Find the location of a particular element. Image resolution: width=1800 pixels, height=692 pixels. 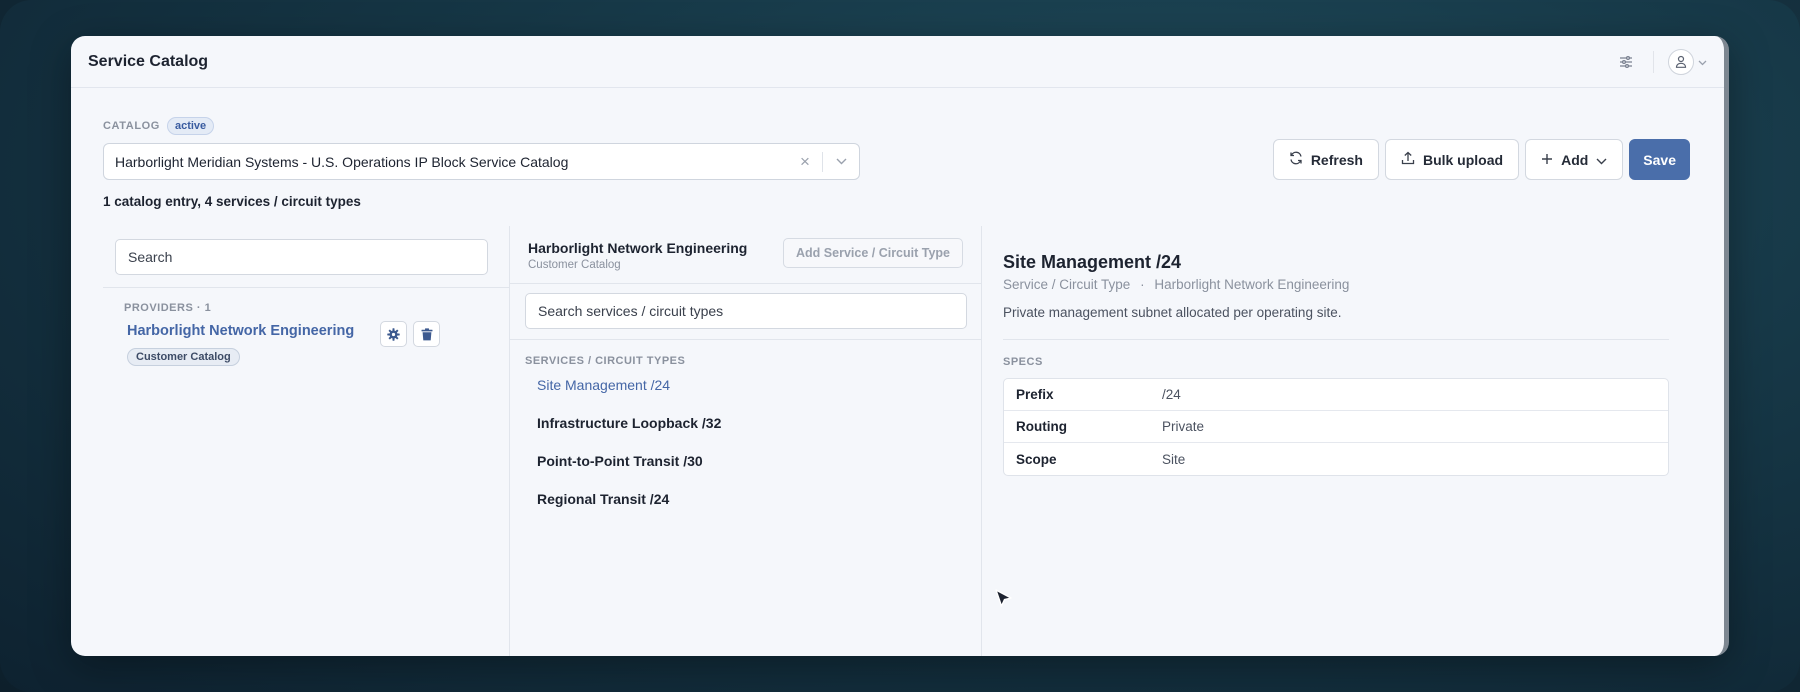

service-list-item: Site Management /24 is located at coordinates (603, 385).